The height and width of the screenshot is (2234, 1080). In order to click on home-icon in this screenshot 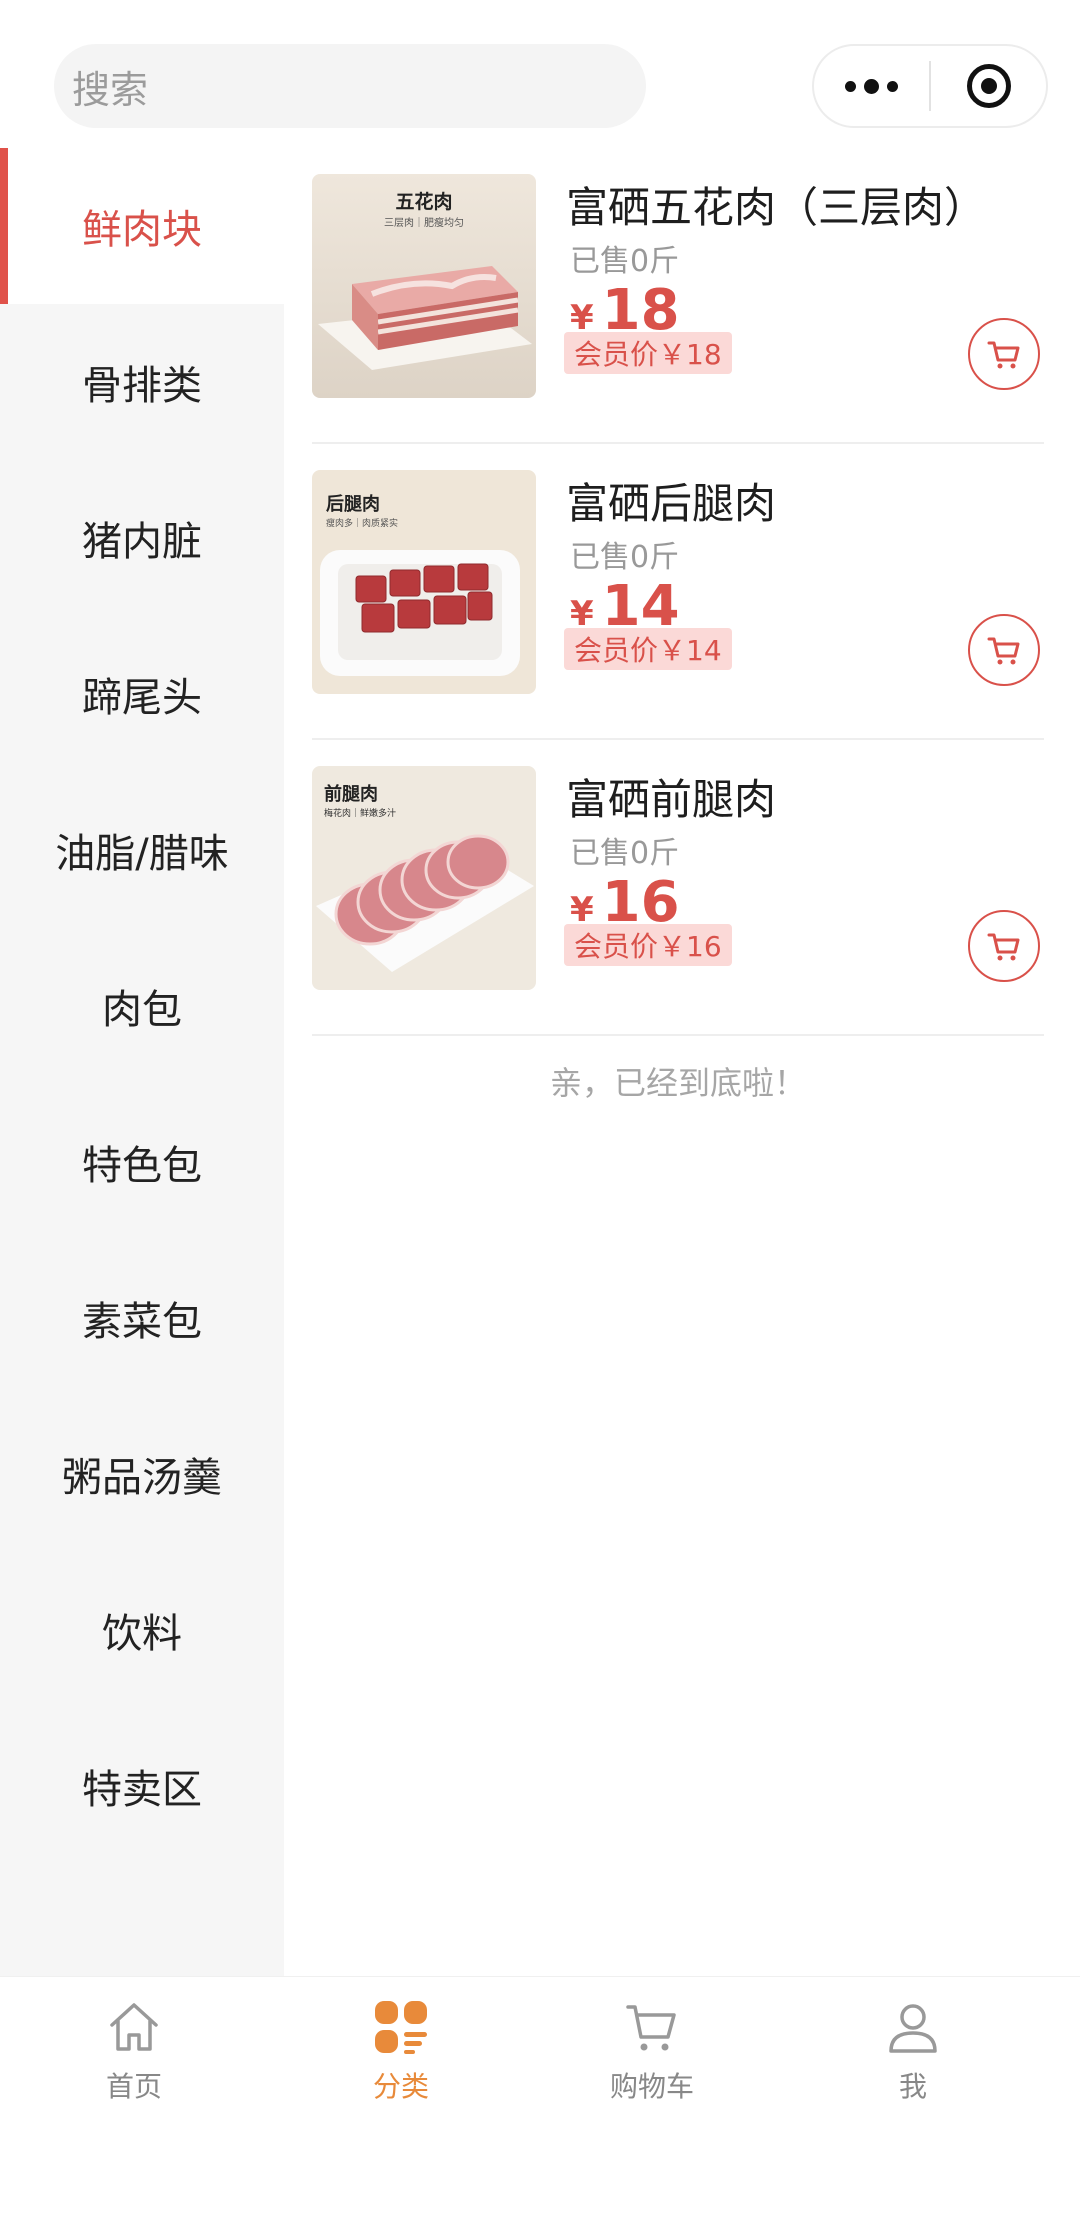, I will do `click(134, 2027)`.